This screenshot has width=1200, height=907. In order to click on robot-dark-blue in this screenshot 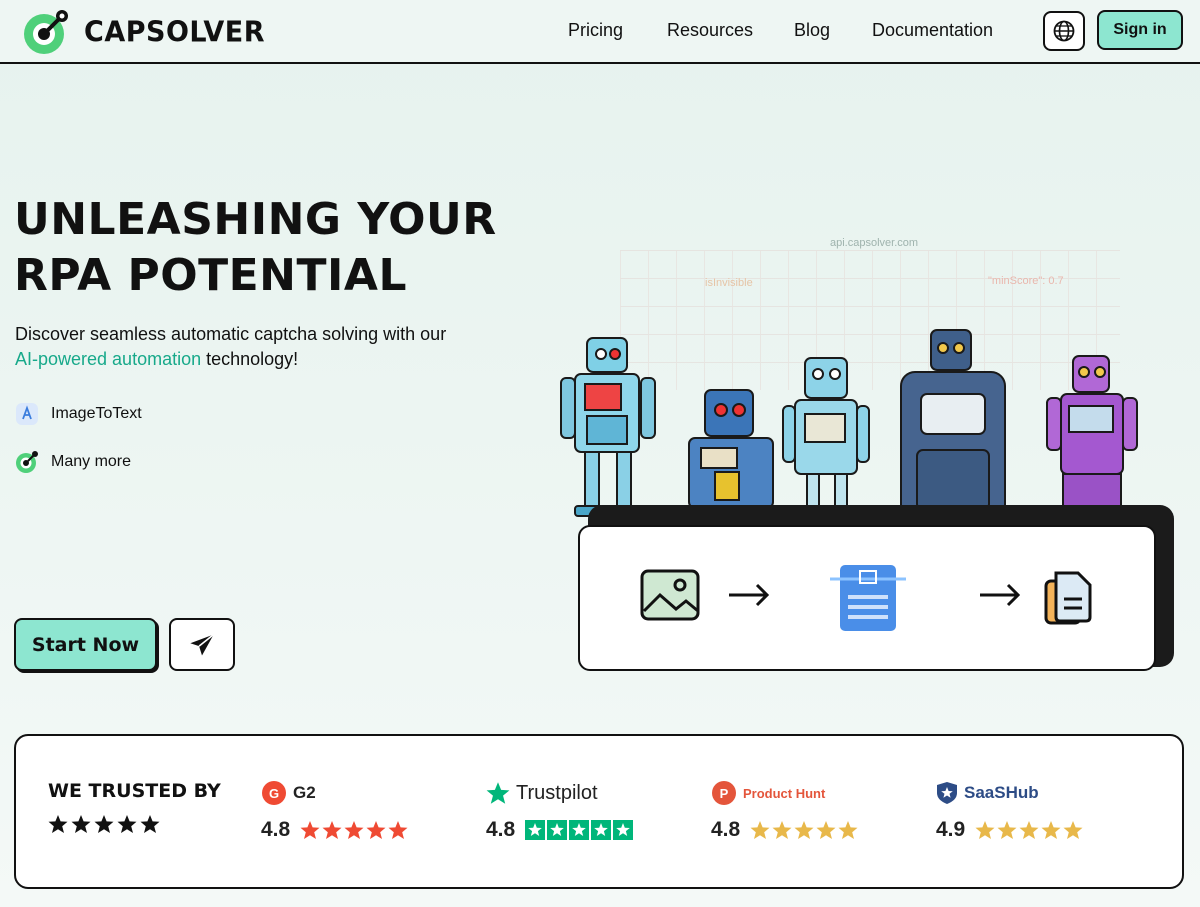, I will do `click(731, 455)`.